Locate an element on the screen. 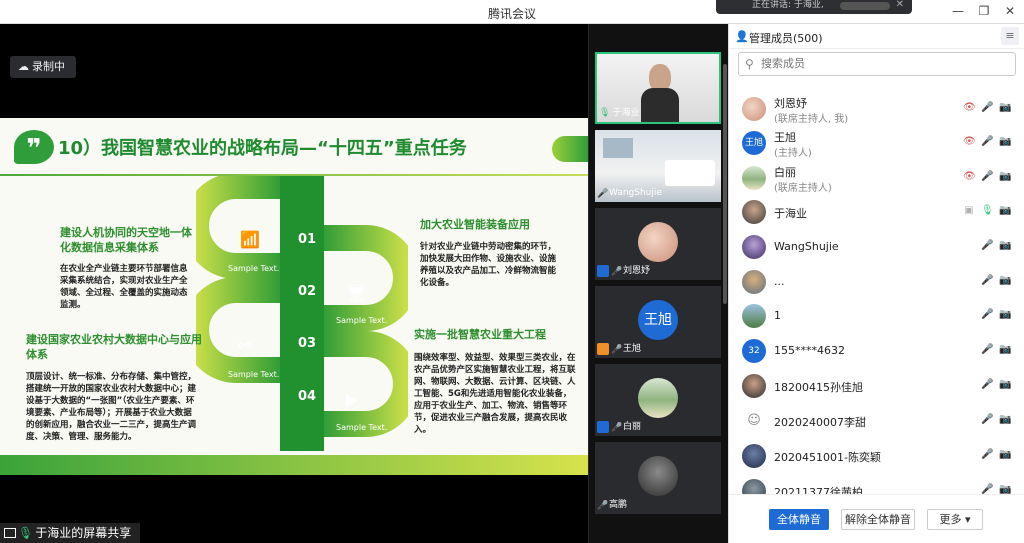 This screenshot has height=543, width=1024. member-row: 于海业 ▣ 🎙 📷 is located at coordinates (876, 212).